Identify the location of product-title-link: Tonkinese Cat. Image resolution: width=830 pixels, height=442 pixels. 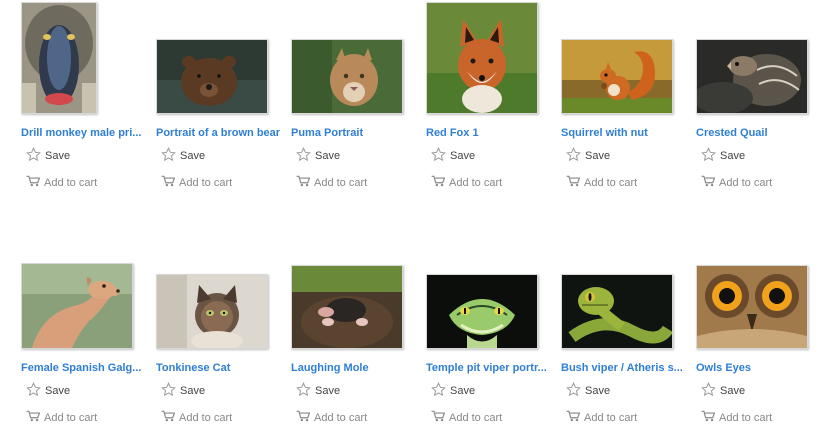
(218, 368).